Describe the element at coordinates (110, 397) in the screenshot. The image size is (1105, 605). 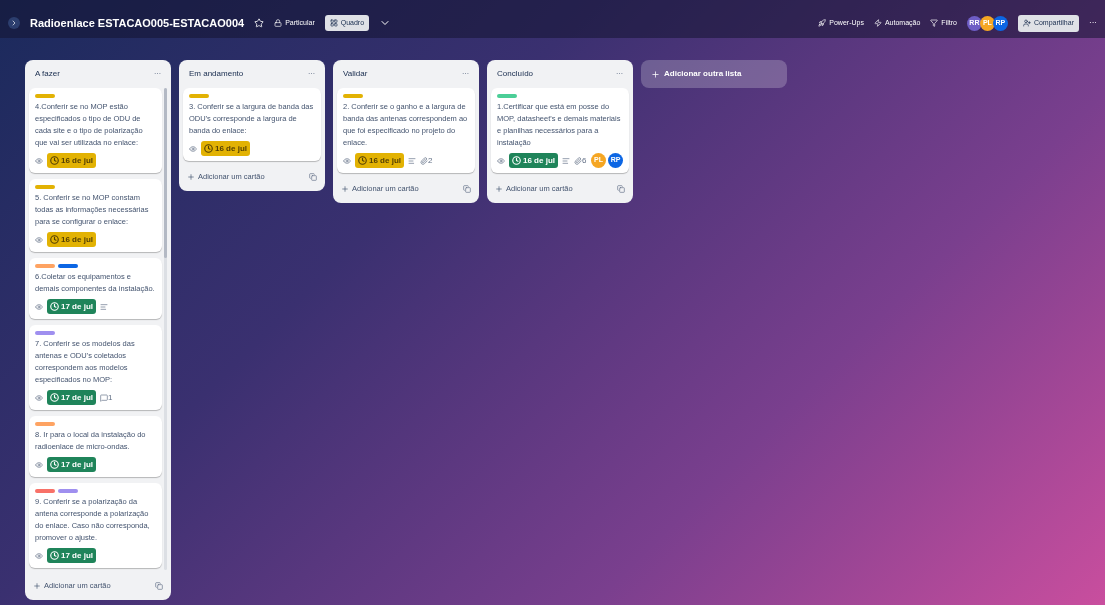
I see `comment-count: 1` at that location.